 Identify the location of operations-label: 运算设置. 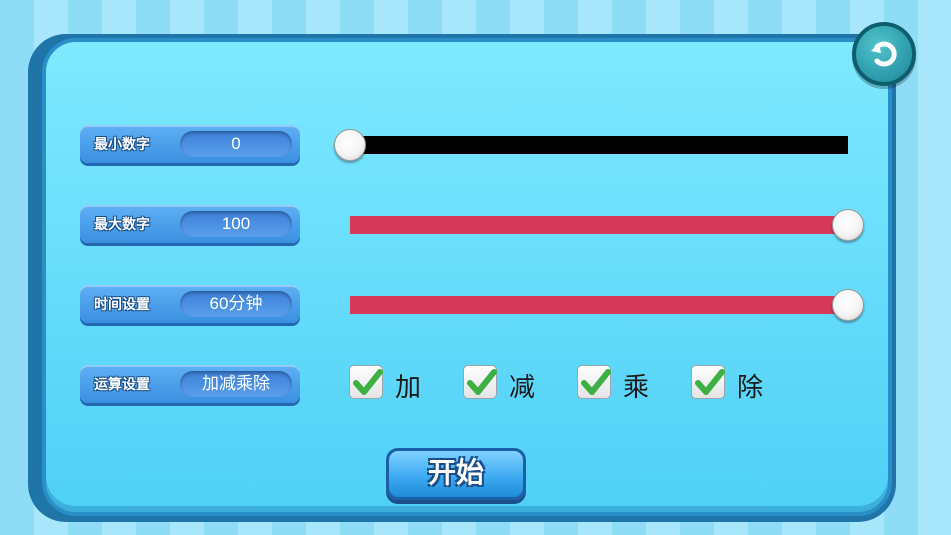
(122, 385).